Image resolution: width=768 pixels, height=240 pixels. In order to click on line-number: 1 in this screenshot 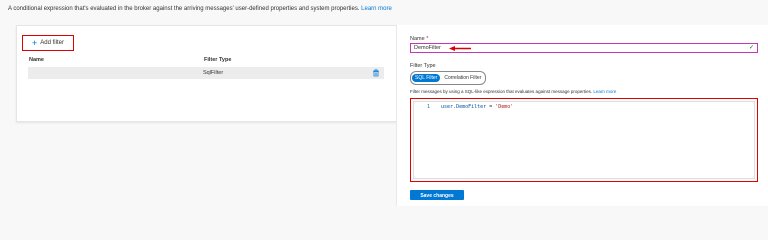, I will do `click(428, 107)`.